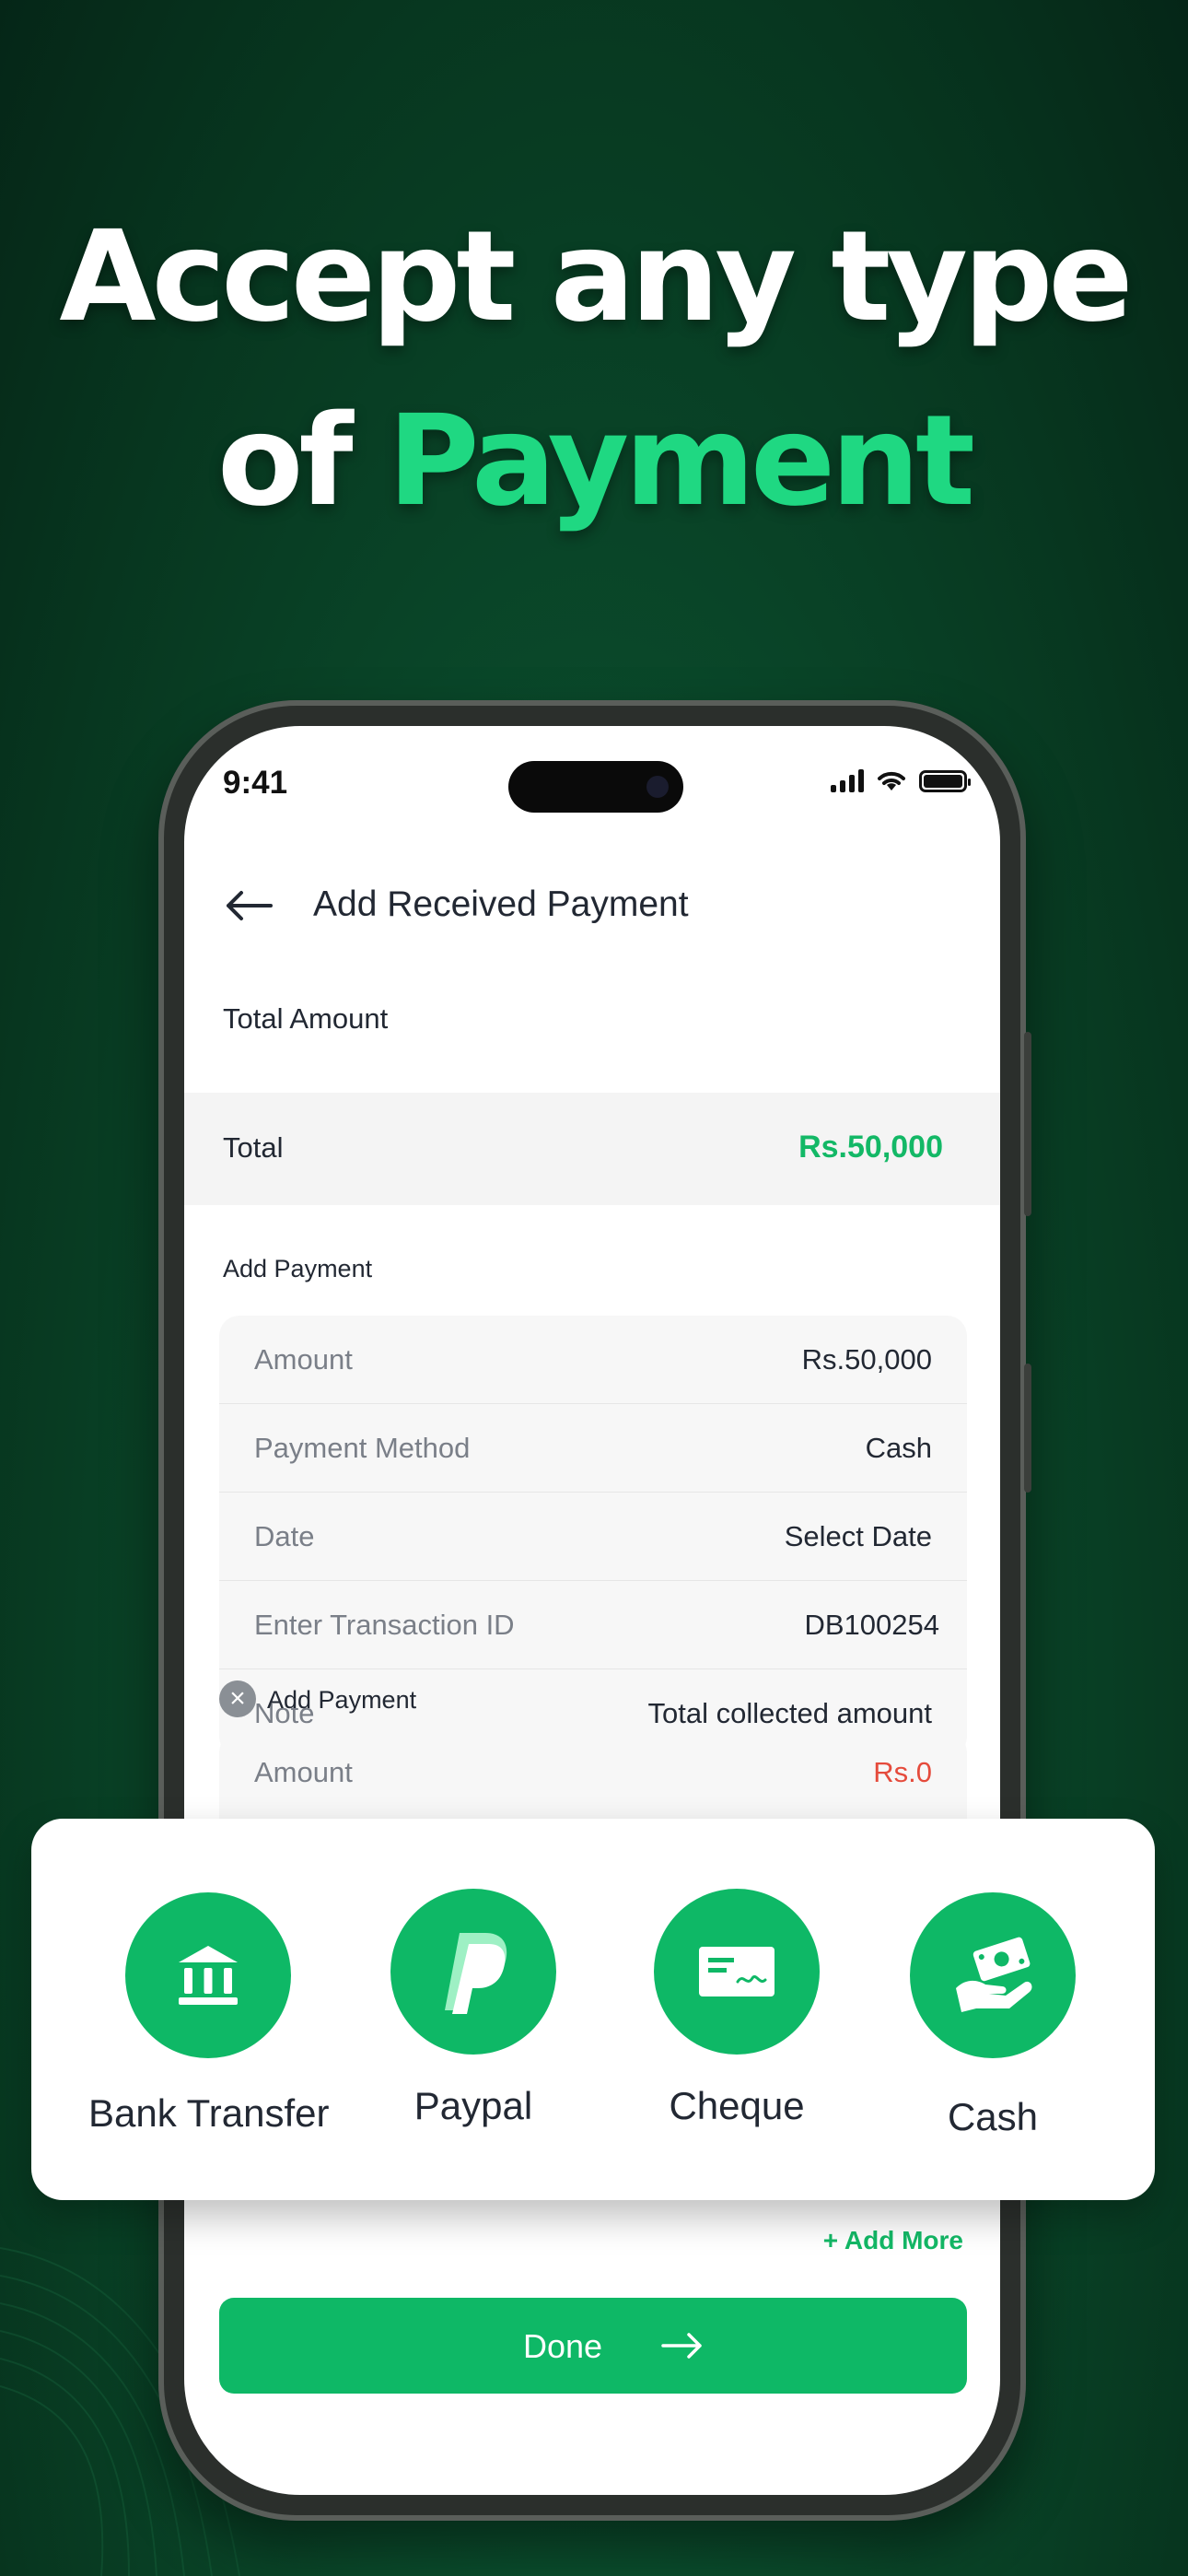 Image resolution: width=1188 pixels, height=2576 pixels. What do you see at coordinates (592, 1149) in the screenshot?
I see `total-row: Total Rs.50,000` at bounding box center [592, 1149].